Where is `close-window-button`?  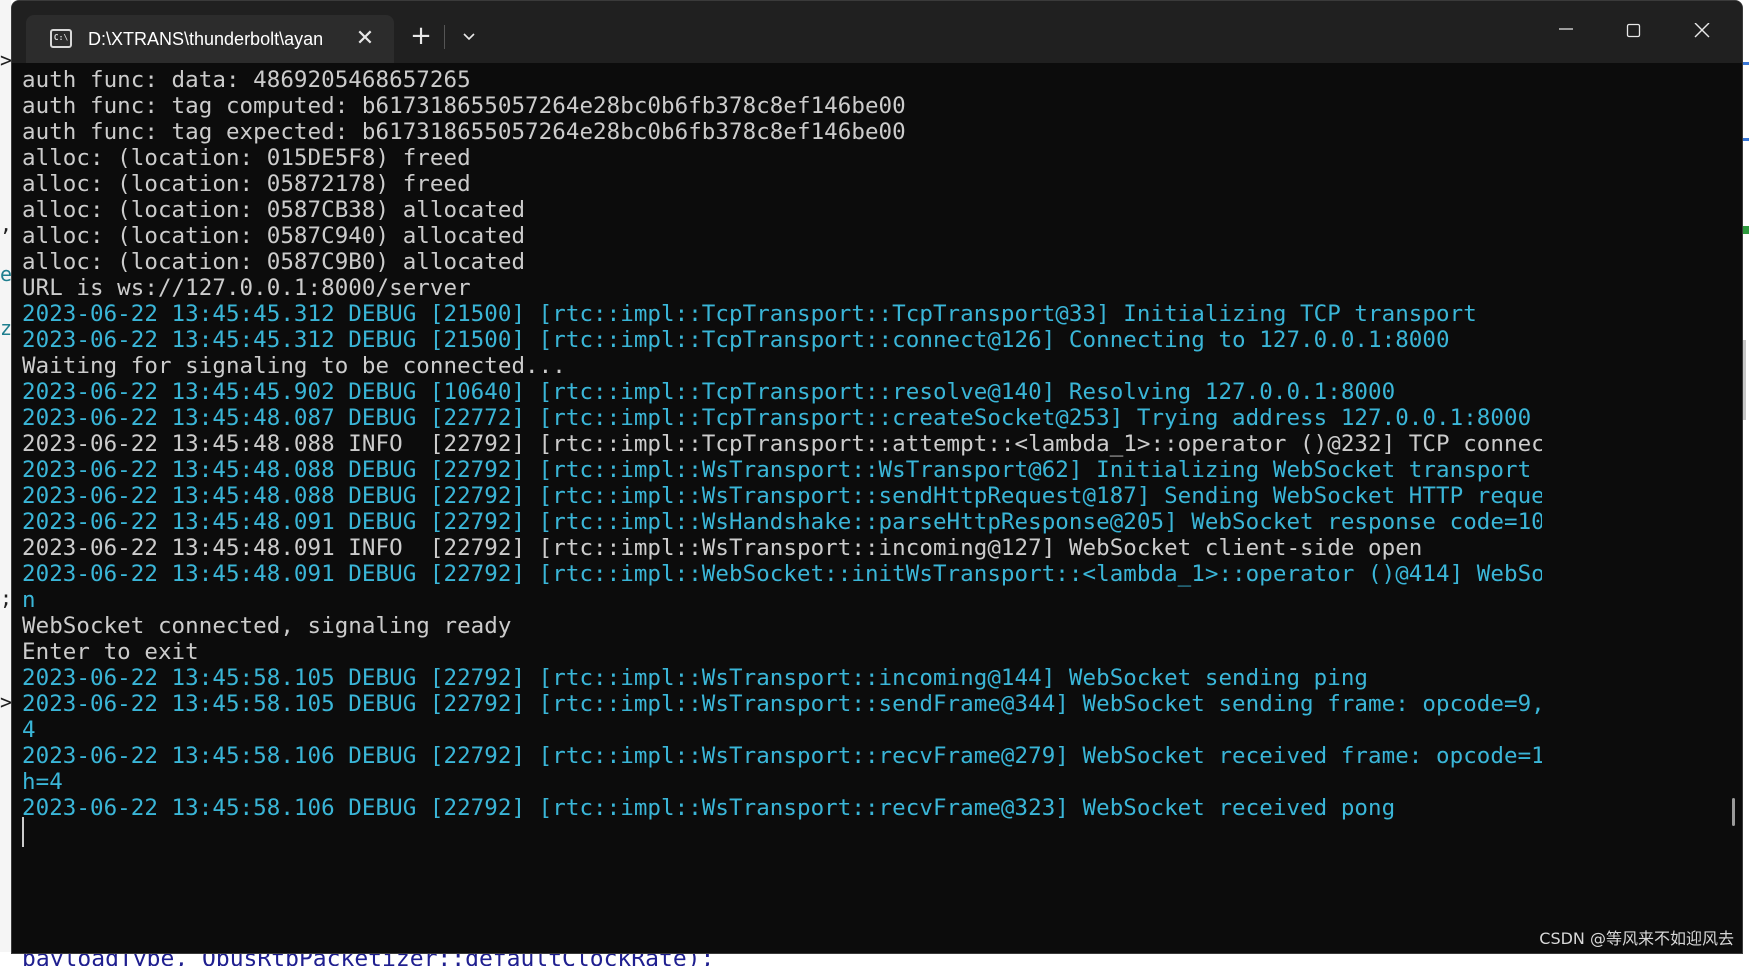 close-window-button is located at coordinates (1702, 32).